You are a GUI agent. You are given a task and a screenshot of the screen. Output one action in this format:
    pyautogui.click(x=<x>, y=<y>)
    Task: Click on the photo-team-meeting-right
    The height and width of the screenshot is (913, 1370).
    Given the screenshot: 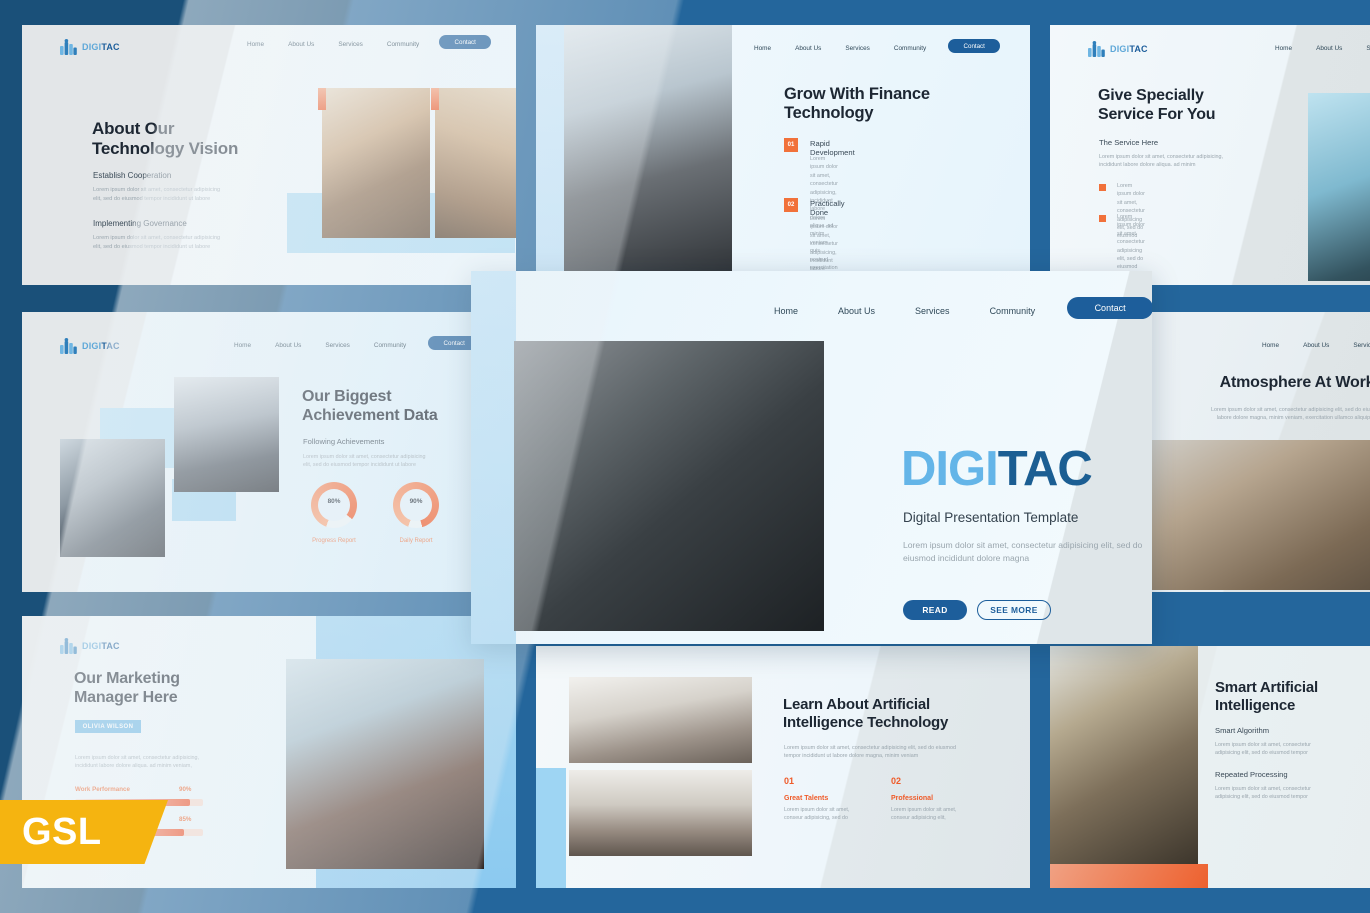 What is the action you would take?
    pyautogui.click(x=475, y=163)
    